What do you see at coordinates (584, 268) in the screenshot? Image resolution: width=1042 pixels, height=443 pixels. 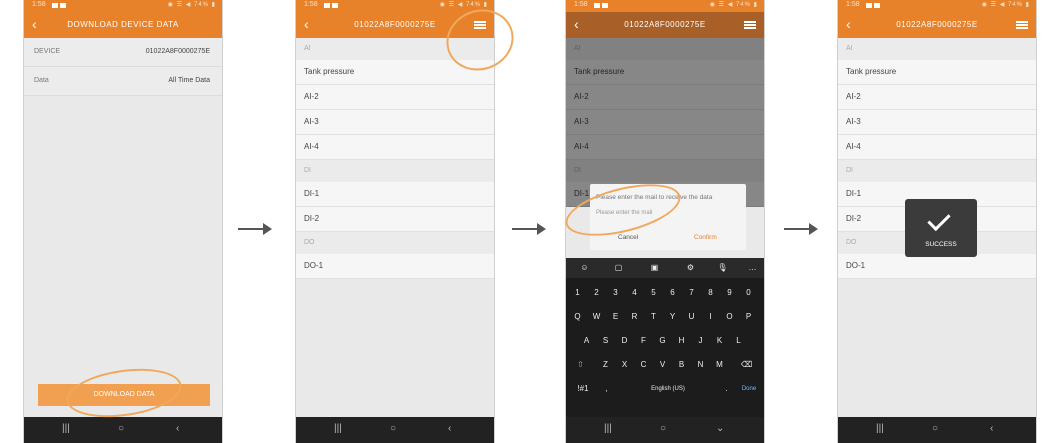 I see `emoji-icon: ☺` at bounding box center [584, 268].